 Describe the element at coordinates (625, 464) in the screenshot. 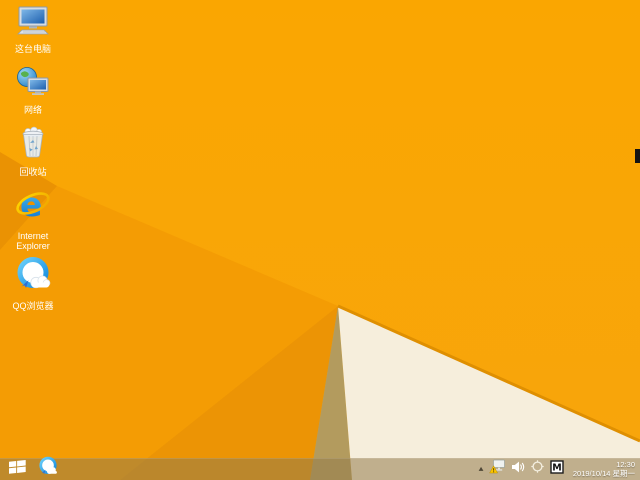

I see `clock-time: 12:30` at that location.